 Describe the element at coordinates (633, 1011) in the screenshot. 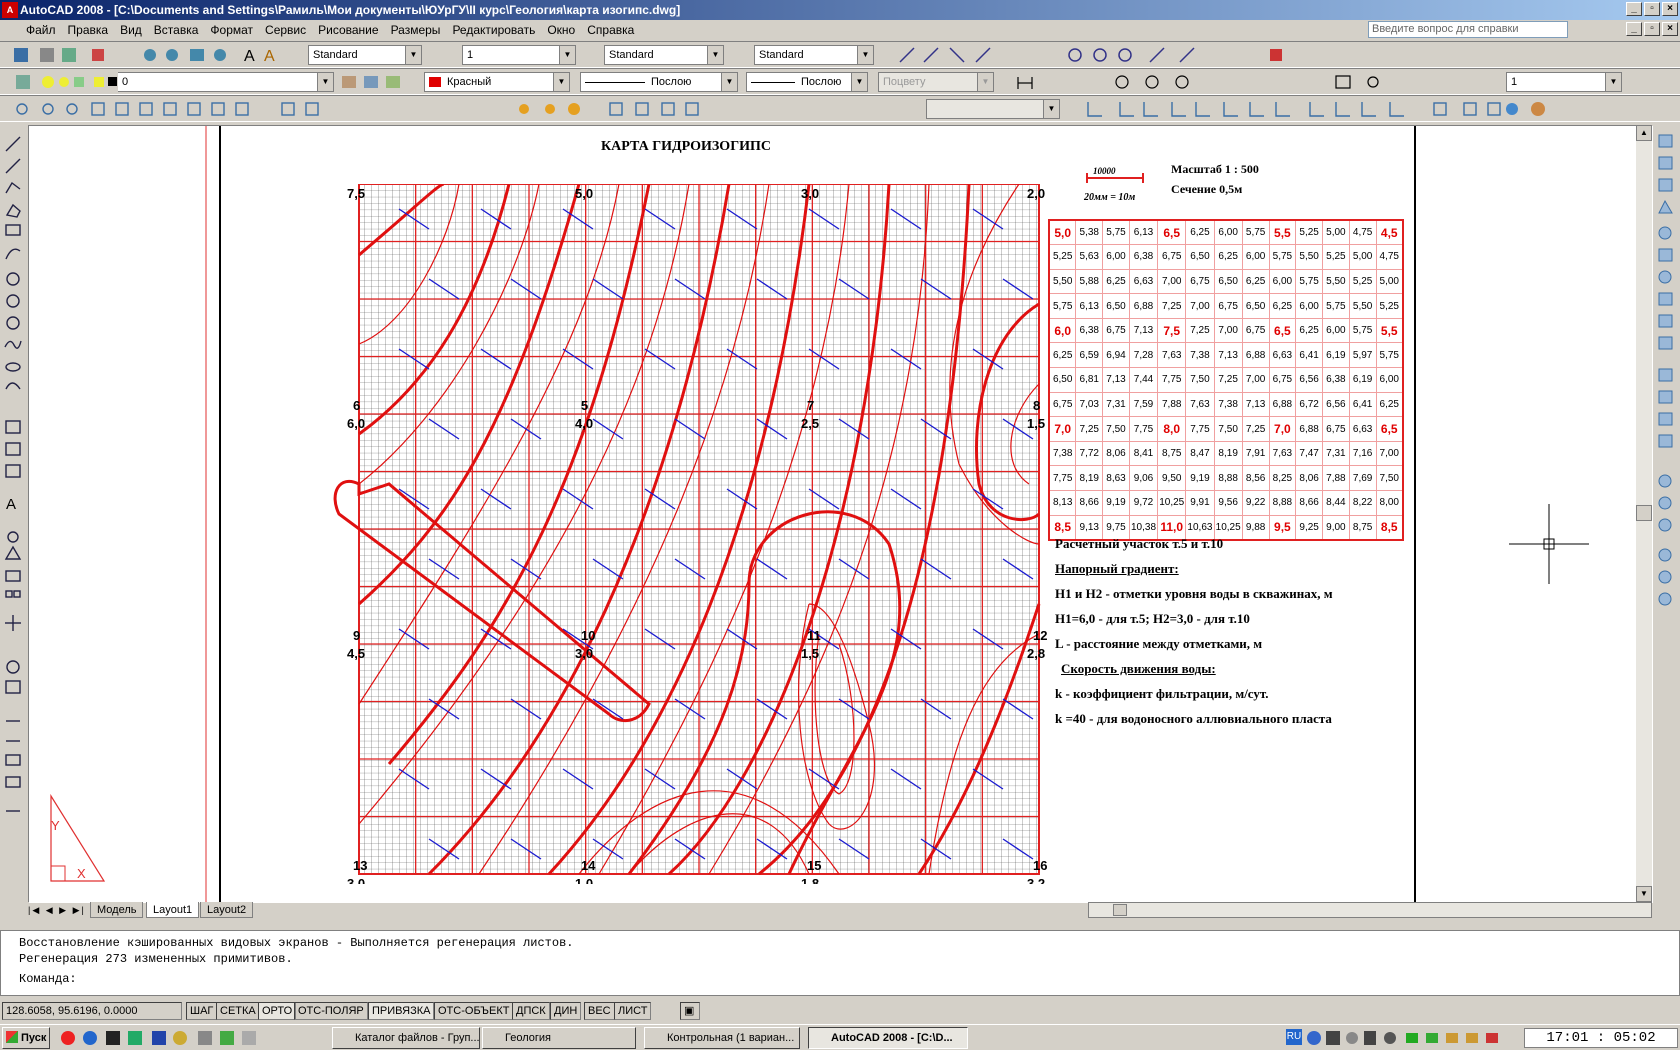

I see `toggle-paper: ЛИСТ` at that location.